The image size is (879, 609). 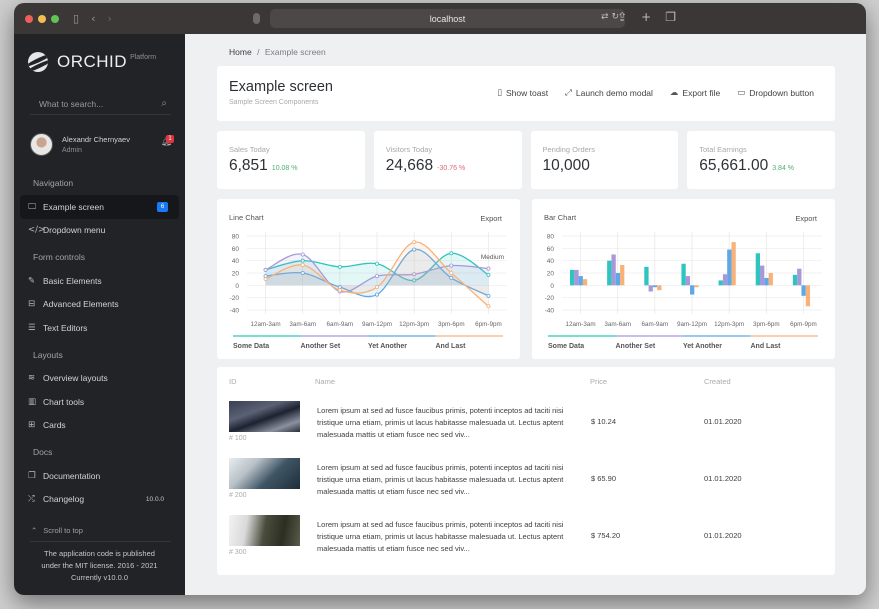 I want to click on forward-icon: ›, so click(x=109, y=18).